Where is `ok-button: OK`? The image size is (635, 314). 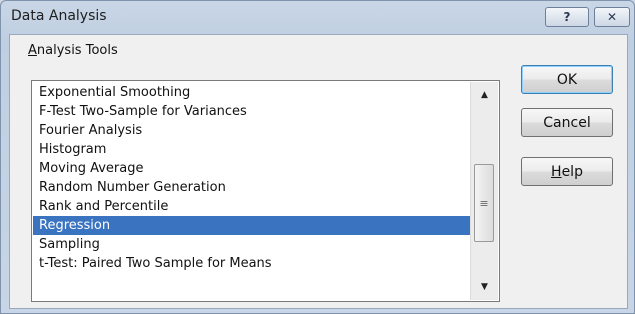
ok-button: OK is located at coordinates (567, 79).